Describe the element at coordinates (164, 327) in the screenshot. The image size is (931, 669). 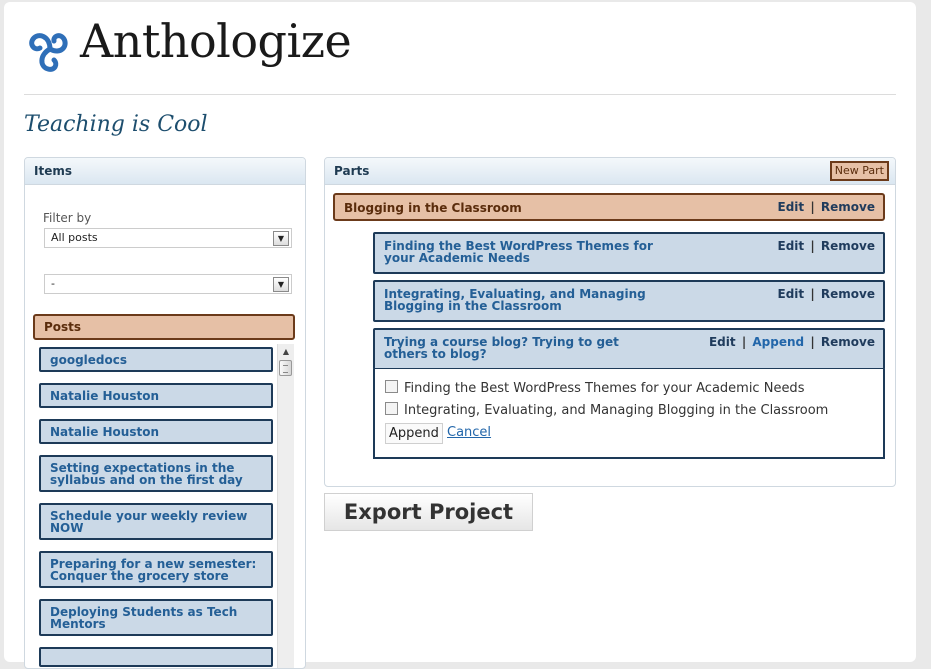
I see `posts-section-header: Posts` at that location.